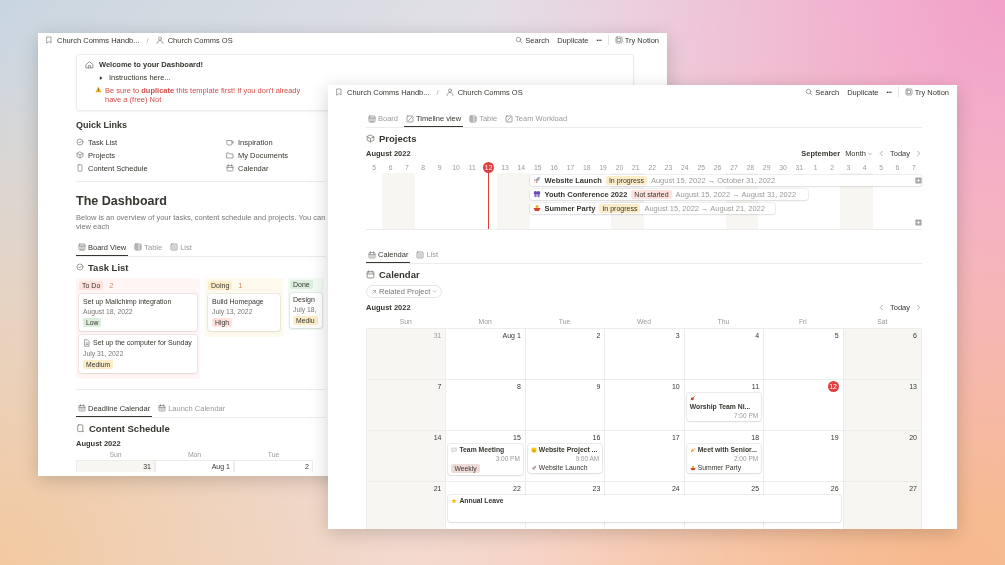 The width and height of the screenshot is (1005, 565). What do you see at coordinates (536, 194) in the screenshot?
I see `butterfly-icon` at bounding box center [536, 194].